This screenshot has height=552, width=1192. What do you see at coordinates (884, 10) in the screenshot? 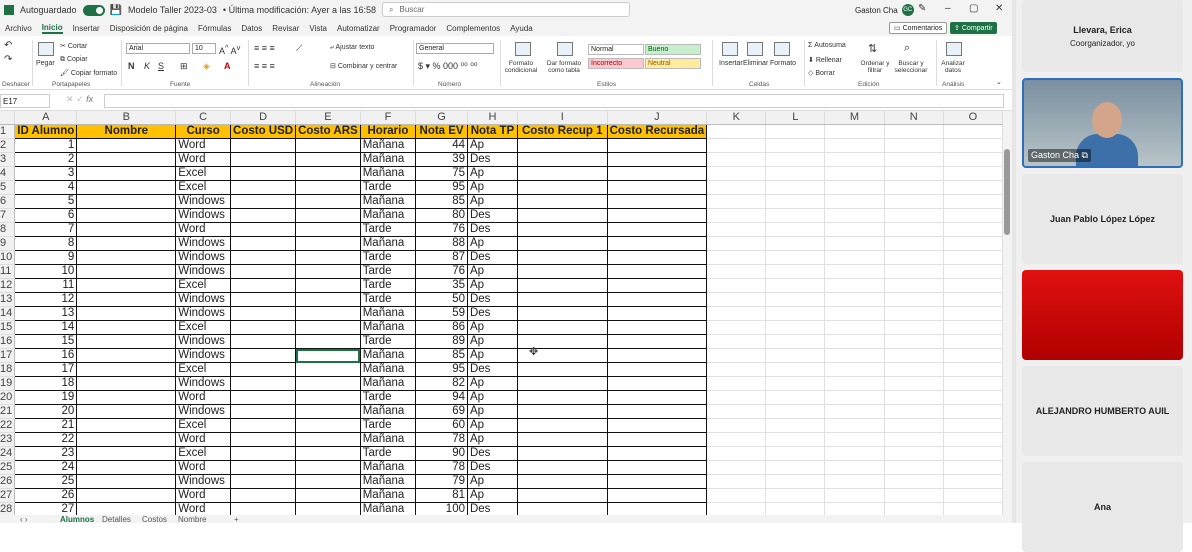
I see `user-account: Gaston Cha GC` at bounding box center [884, 10].